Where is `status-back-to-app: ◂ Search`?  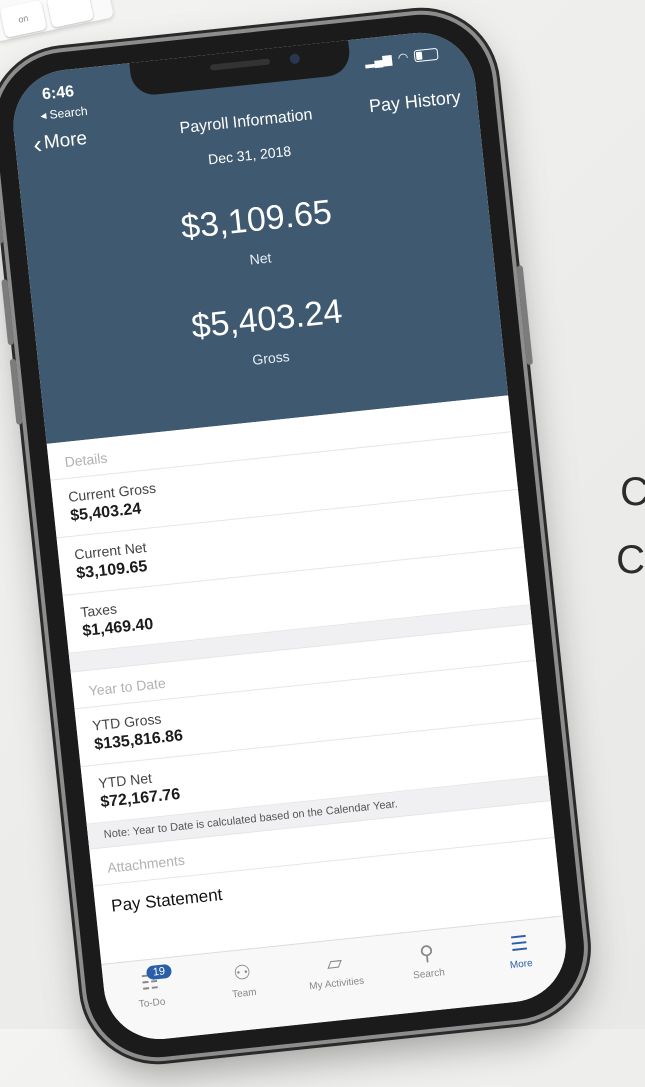
status-back-to-app: ◂ Search is located at coordinates (64, 113).